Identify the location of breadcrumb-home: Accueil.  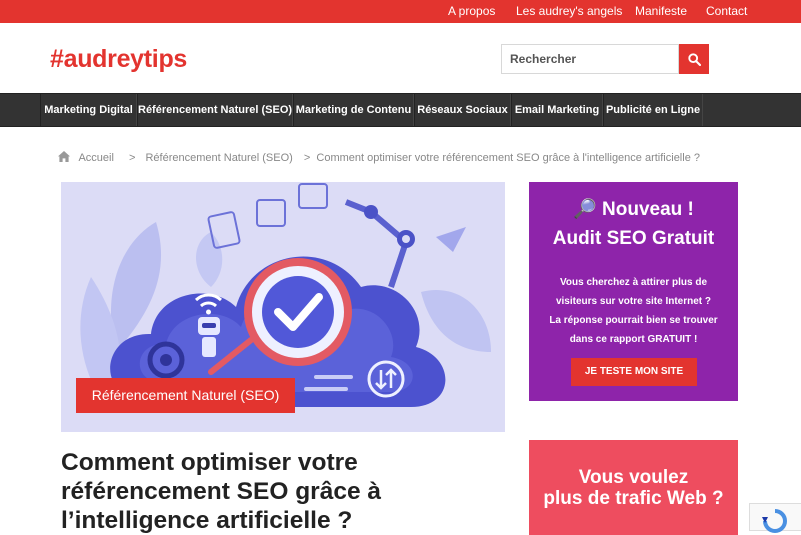
(95, 158).